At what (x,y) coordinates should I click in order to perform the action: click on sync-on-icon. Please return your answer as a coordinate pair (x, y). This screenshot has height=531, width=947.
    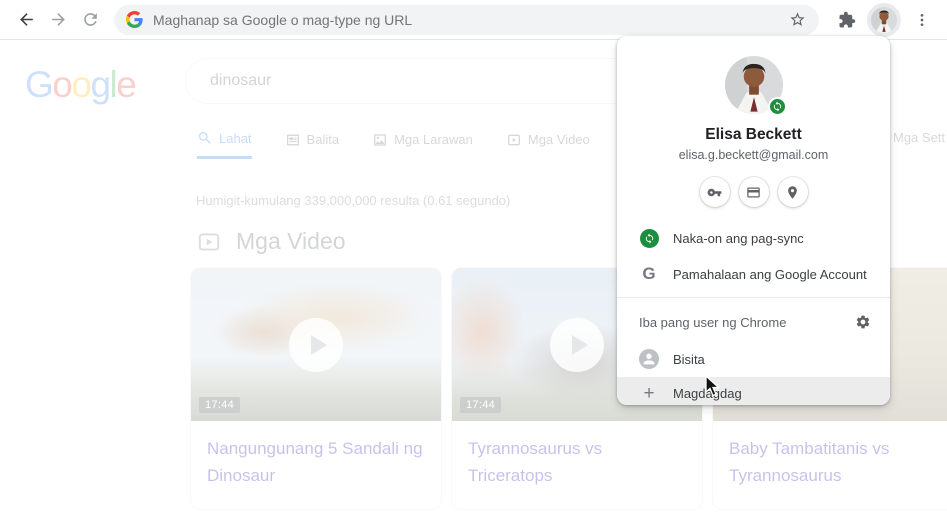
    Looking at the image, I should click on (649, 238).